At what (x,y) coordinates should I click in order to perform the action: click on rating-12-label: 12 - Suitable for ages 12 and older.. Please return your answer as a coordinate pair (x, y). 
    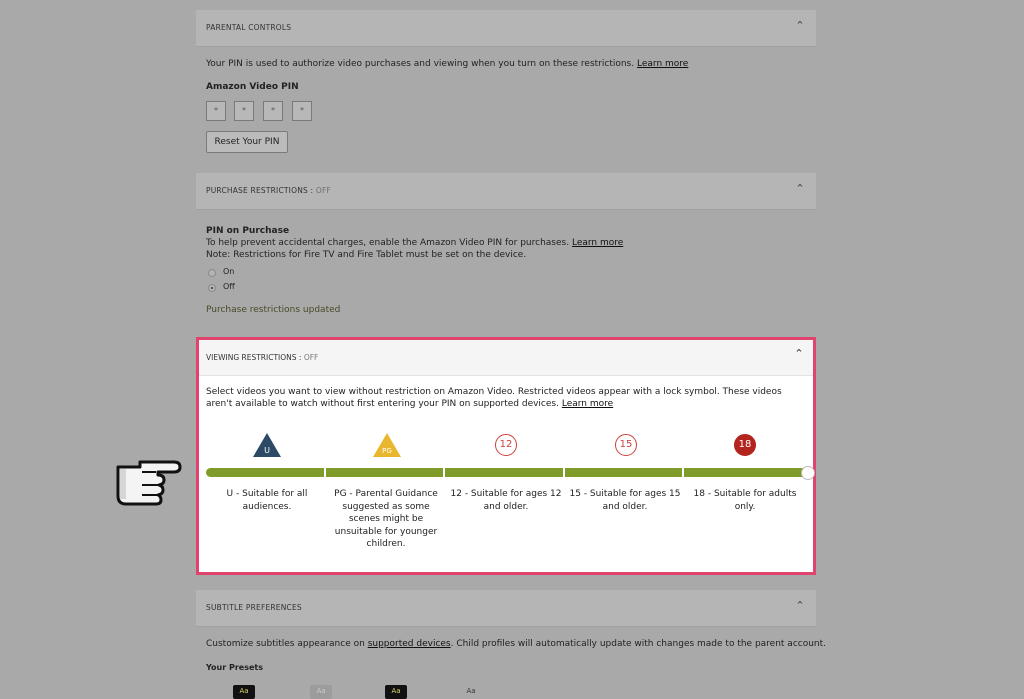
    Looking at the image, I should click on (506, 500).